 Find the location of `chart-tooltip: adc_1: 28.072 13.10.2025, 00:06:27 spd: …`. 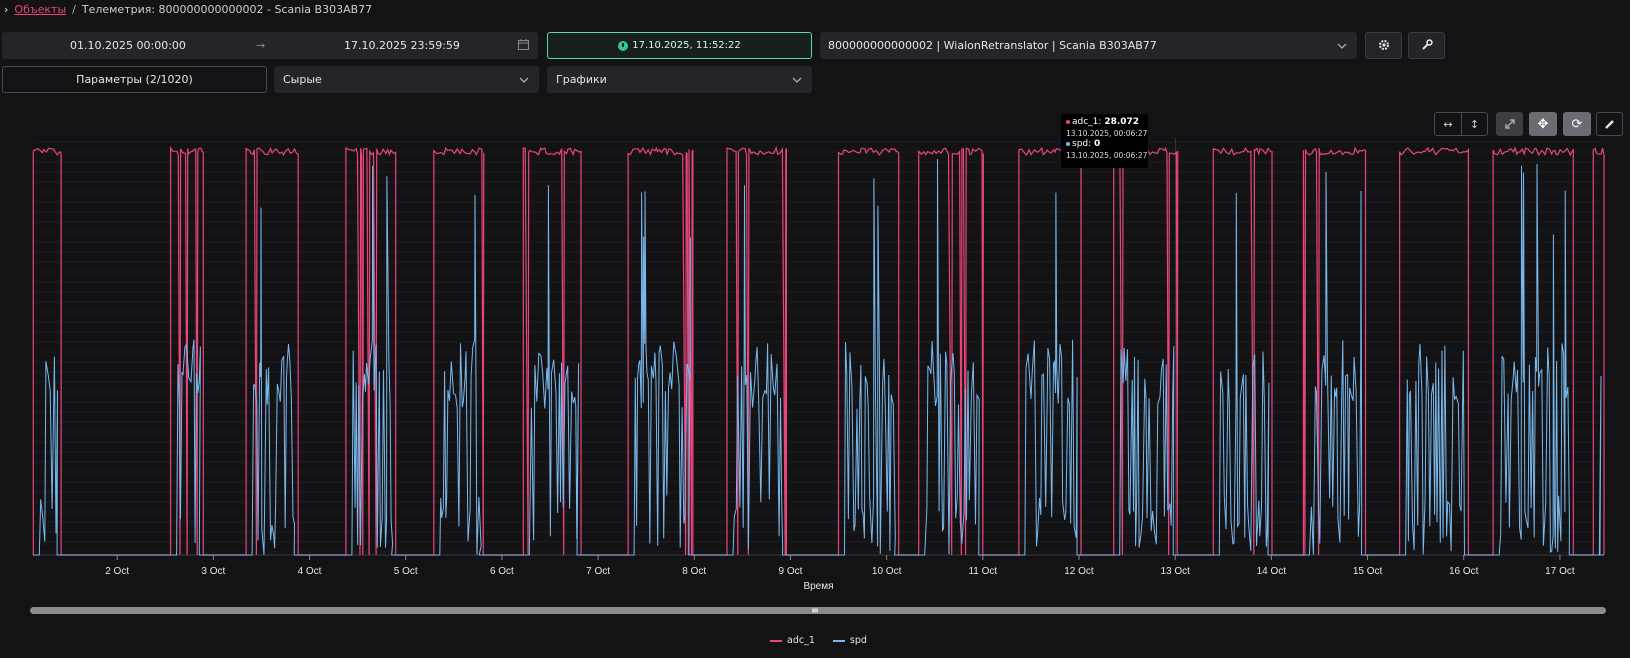

chart-tooltip: adc_1: 28.072 13.10.2025, 00:06:27 spd: … is located at coordinates (1104, 141).